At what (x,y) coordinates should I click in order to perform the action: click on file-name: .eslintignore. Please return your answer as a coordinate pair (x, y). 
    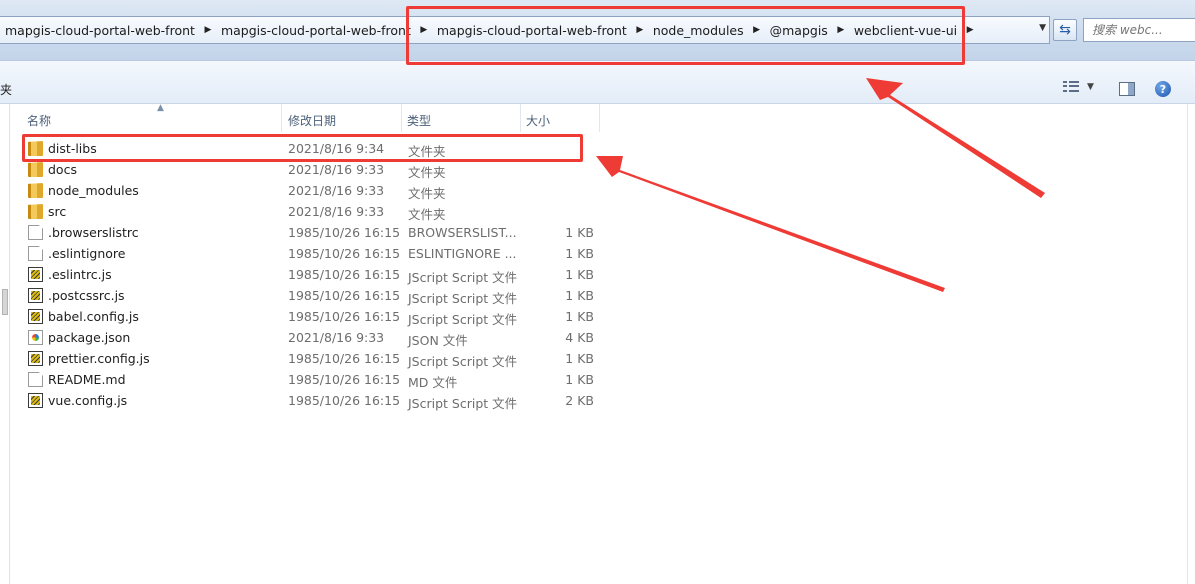
    Looking at the image, I should click on (87, 253).